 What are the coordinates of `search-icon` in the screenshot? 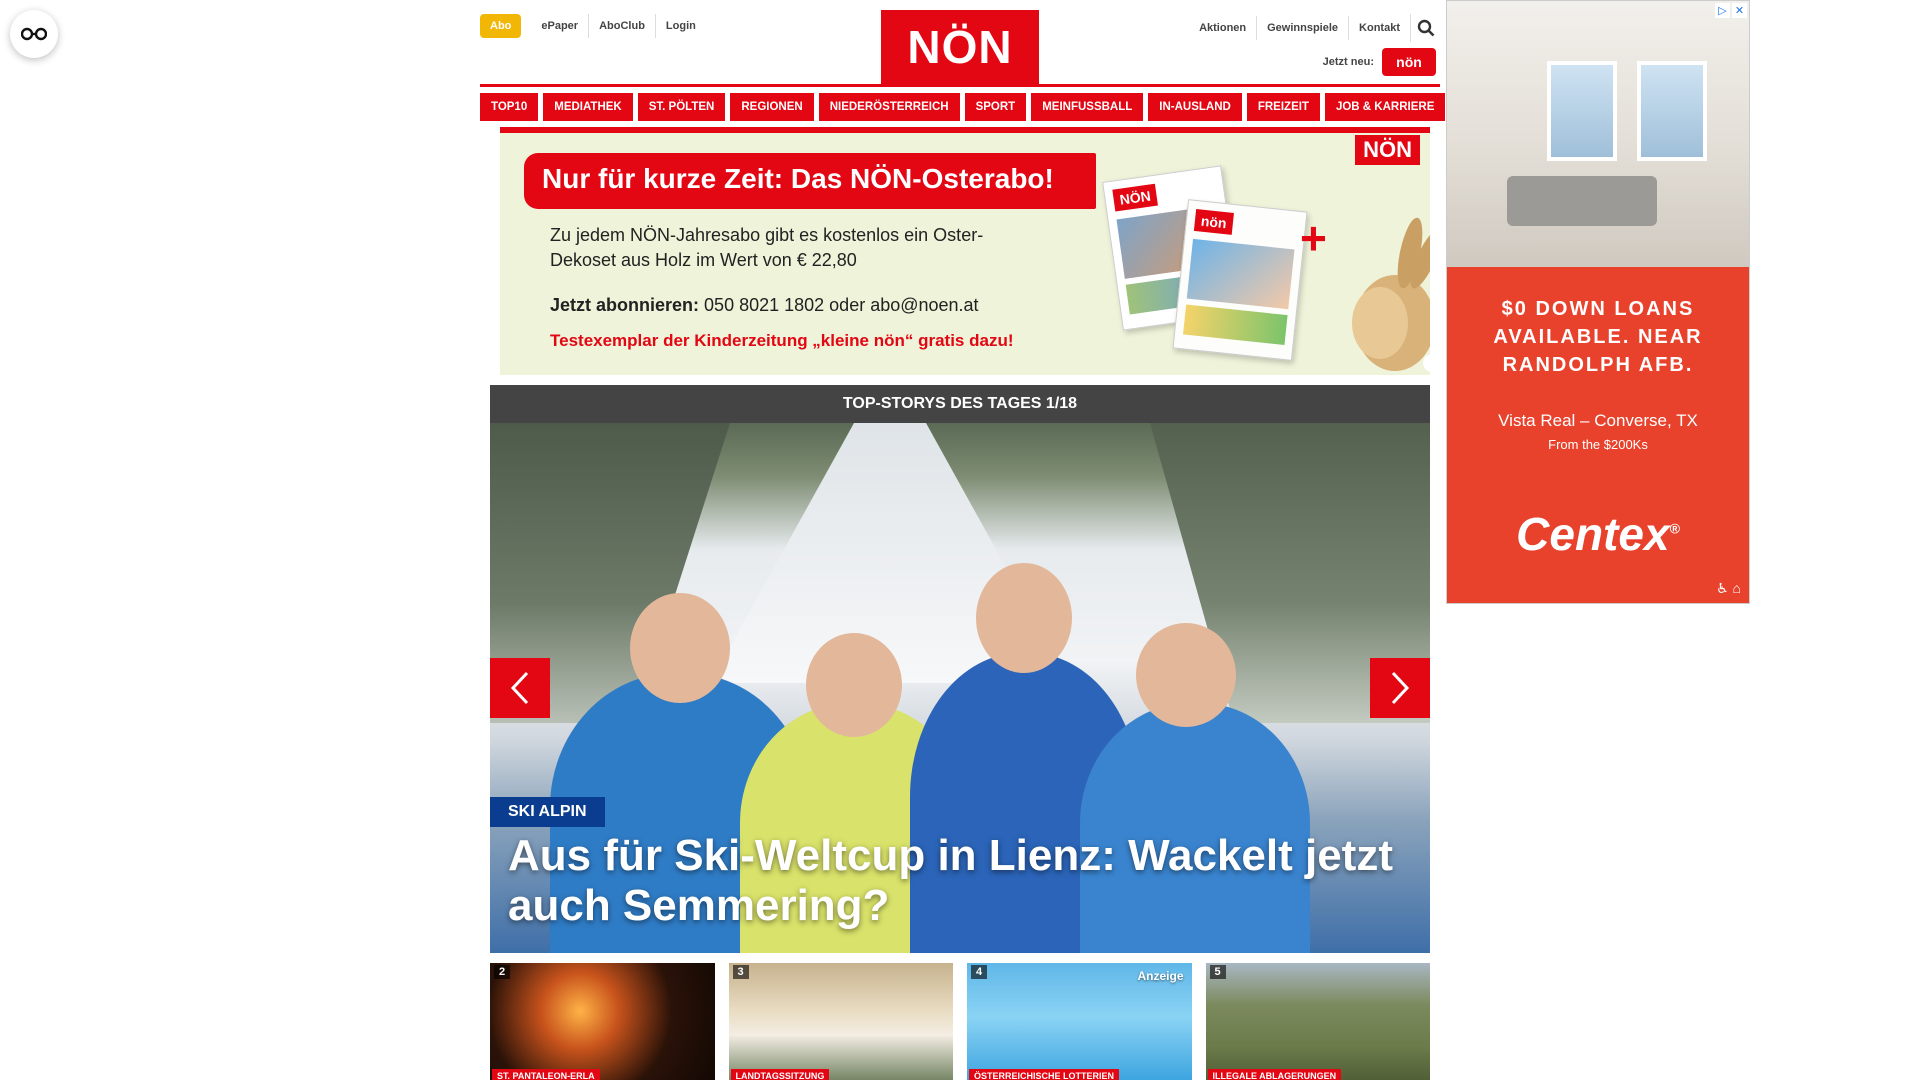 It's located at (1425, 28).